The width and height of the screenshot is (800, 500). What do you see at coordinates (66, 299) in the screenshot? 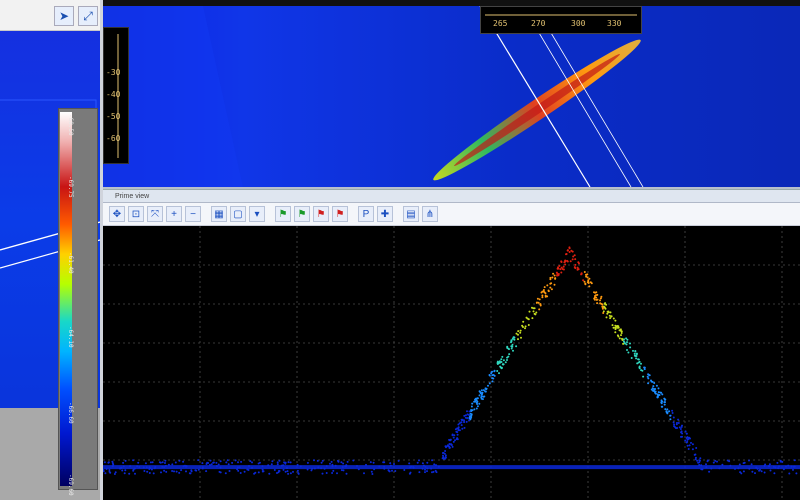
I see `depth-colorbar` at bounding box center [66, 299].